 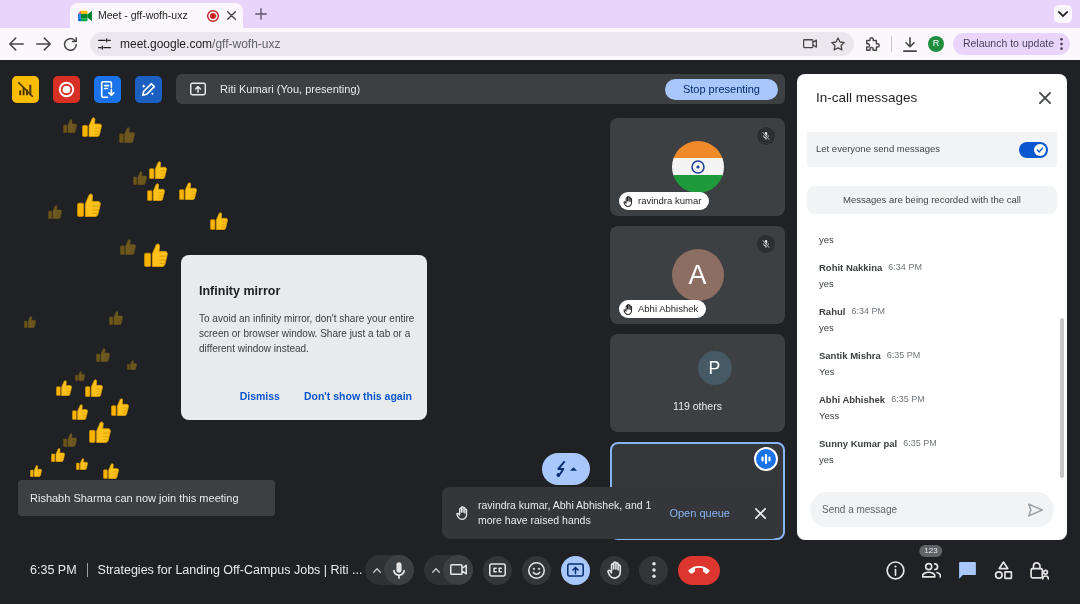 What do you see at coordinates (156, 15) in the screenshot?
I see `browser-tab: Meet - gff-wofh-uxz` at bounding box center [156, 15].